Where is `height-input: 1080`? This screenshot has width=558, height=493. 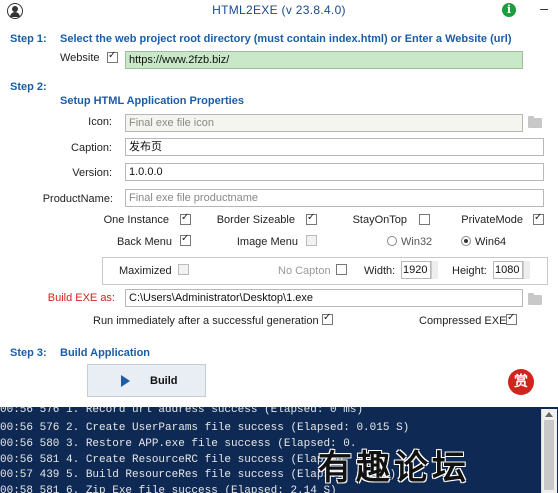 height-input: 1080 is located at coordinates (508, 270).